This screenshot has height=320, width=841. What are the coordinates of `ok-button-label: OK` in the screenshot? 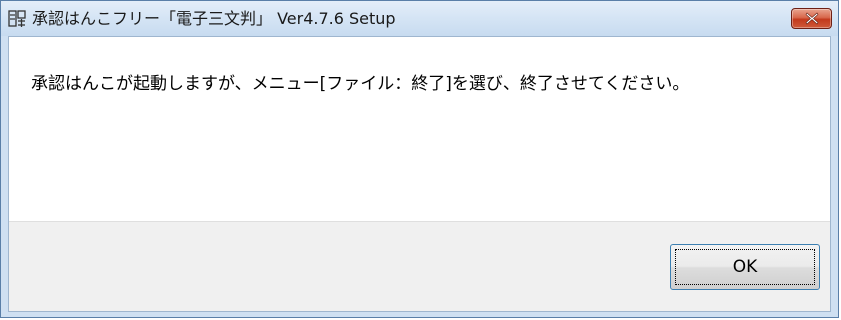 It's located at (745, 267).